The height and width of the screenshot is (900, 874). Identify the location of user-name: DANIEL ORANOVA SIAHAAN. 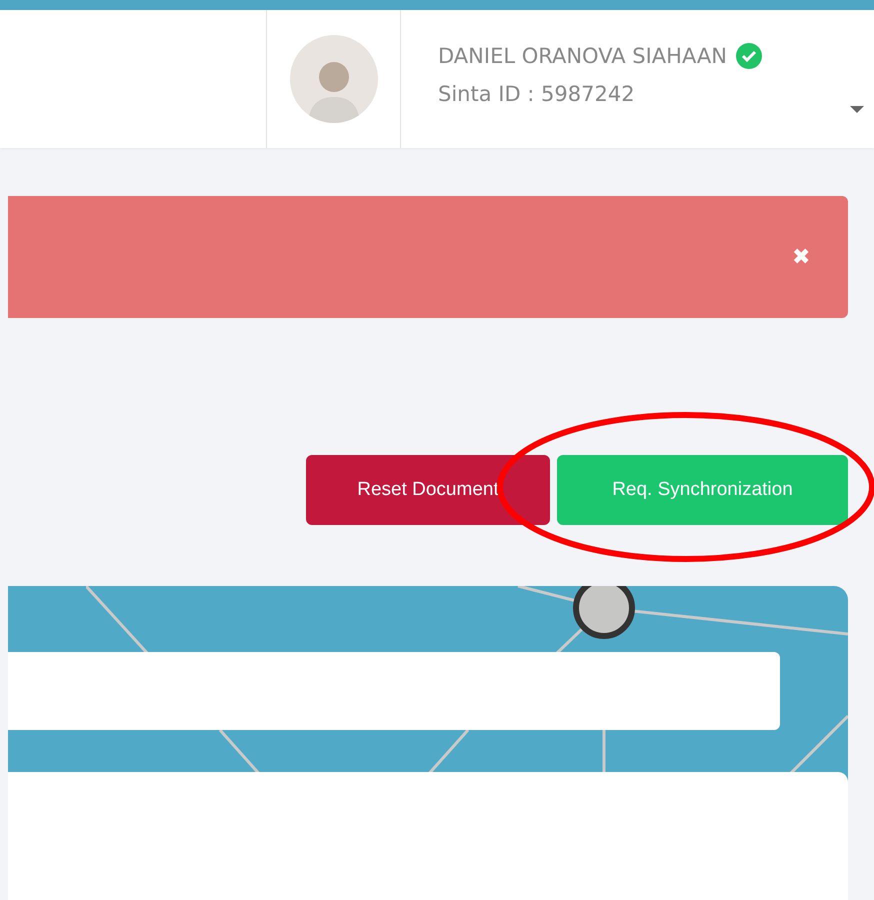
(582, 56).